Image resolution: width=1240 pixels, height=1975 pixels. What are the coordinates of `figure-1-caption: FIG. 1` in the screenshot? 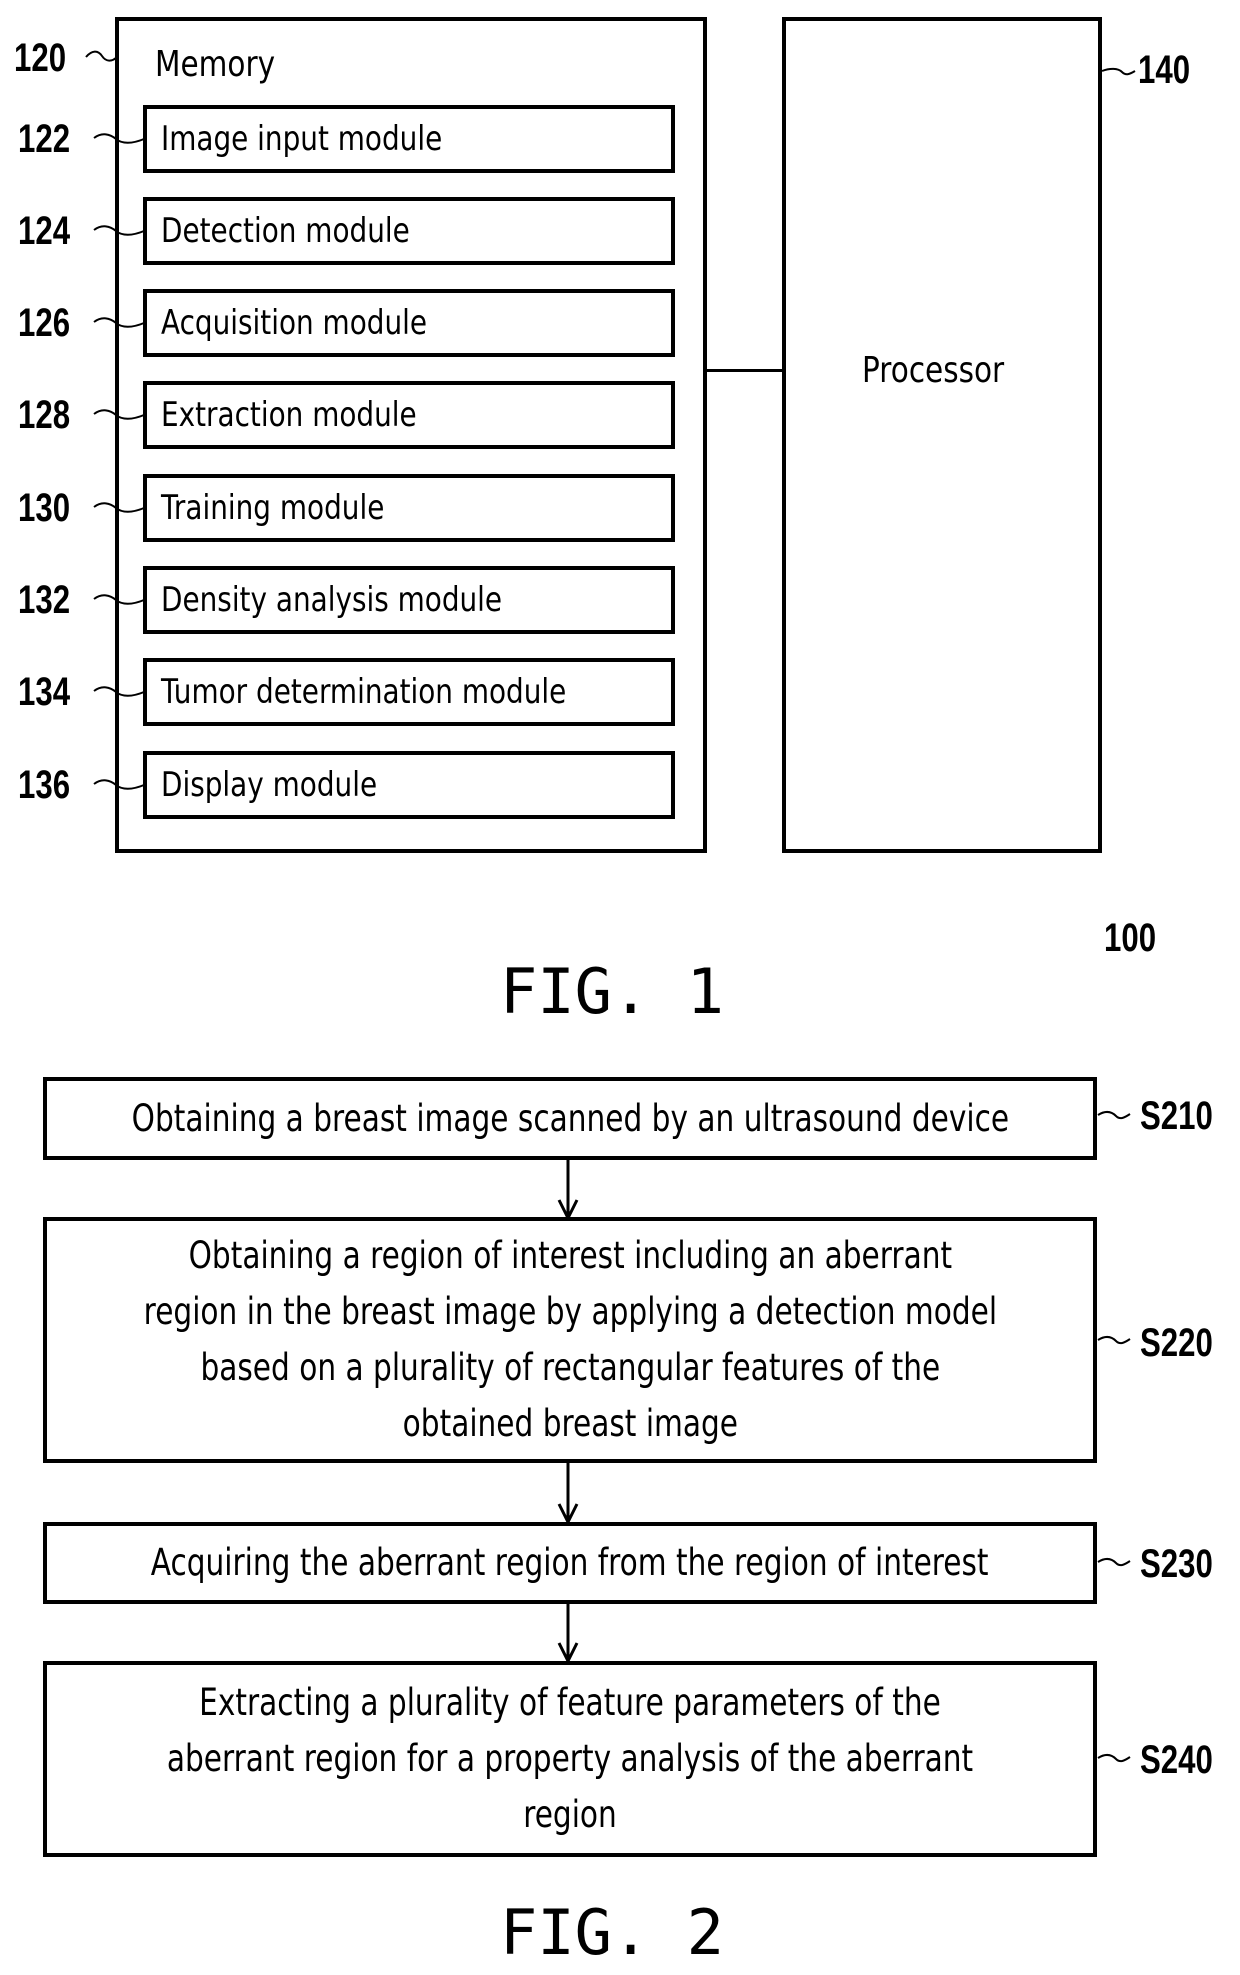 It's located at (612, 991).